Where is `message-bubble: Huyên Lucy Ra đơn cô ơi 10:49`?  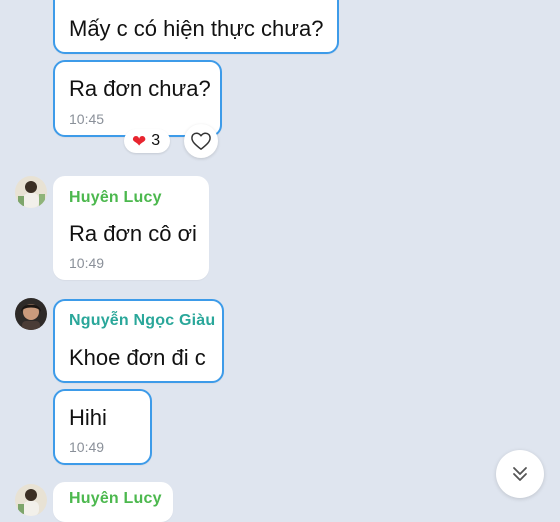 message-bubble: Huyên Lucy Ra đơn cô ơi 10:49 is located at coordinates (131, 228).